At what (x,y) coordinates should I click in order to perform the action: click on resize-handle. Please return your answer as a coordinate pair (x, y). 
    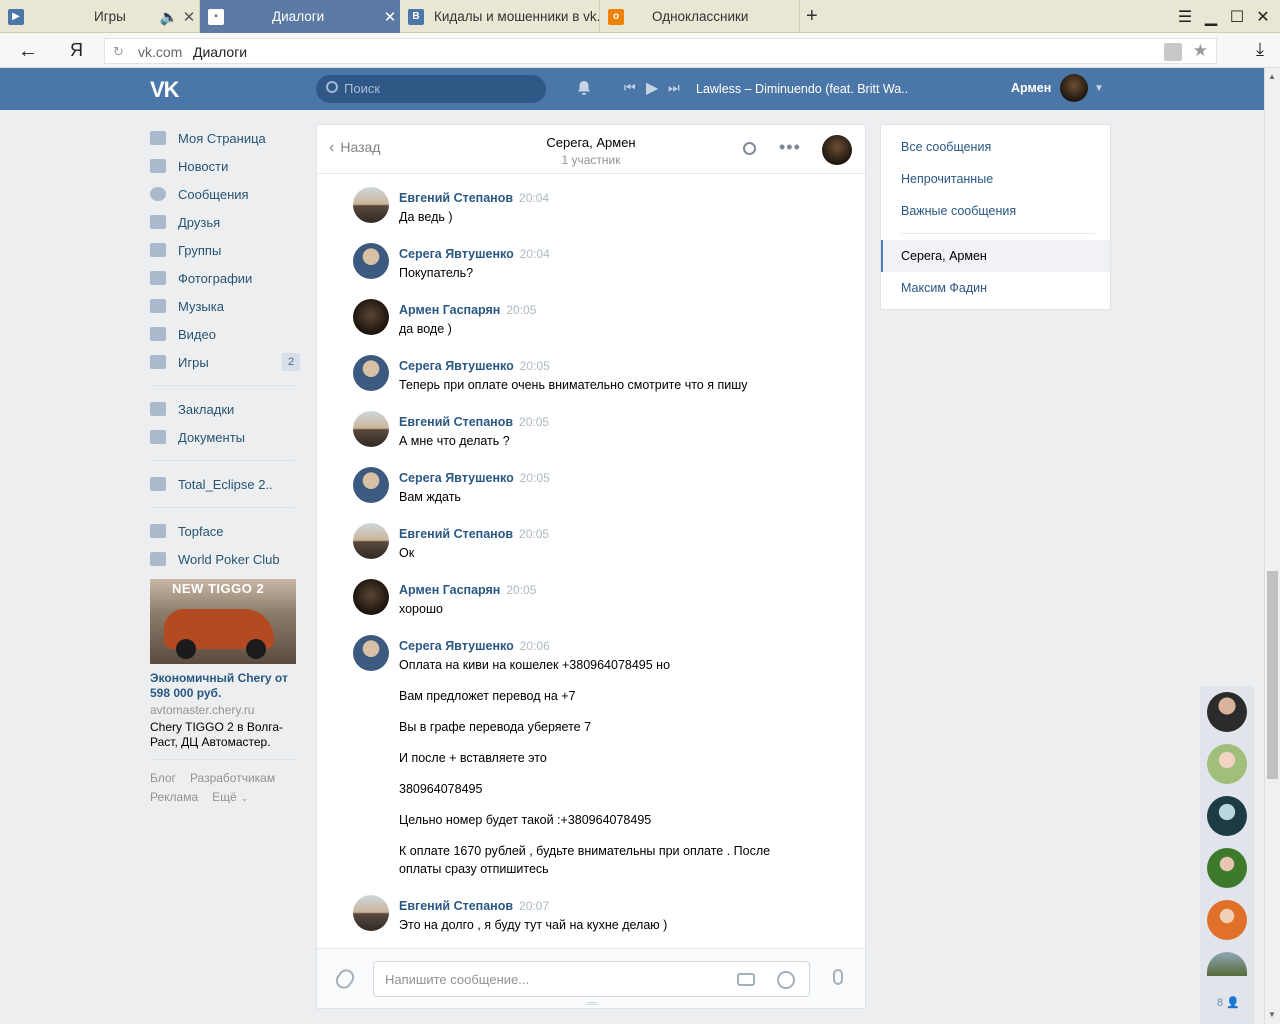
    Looking at the image, I should click on (592, 1003).